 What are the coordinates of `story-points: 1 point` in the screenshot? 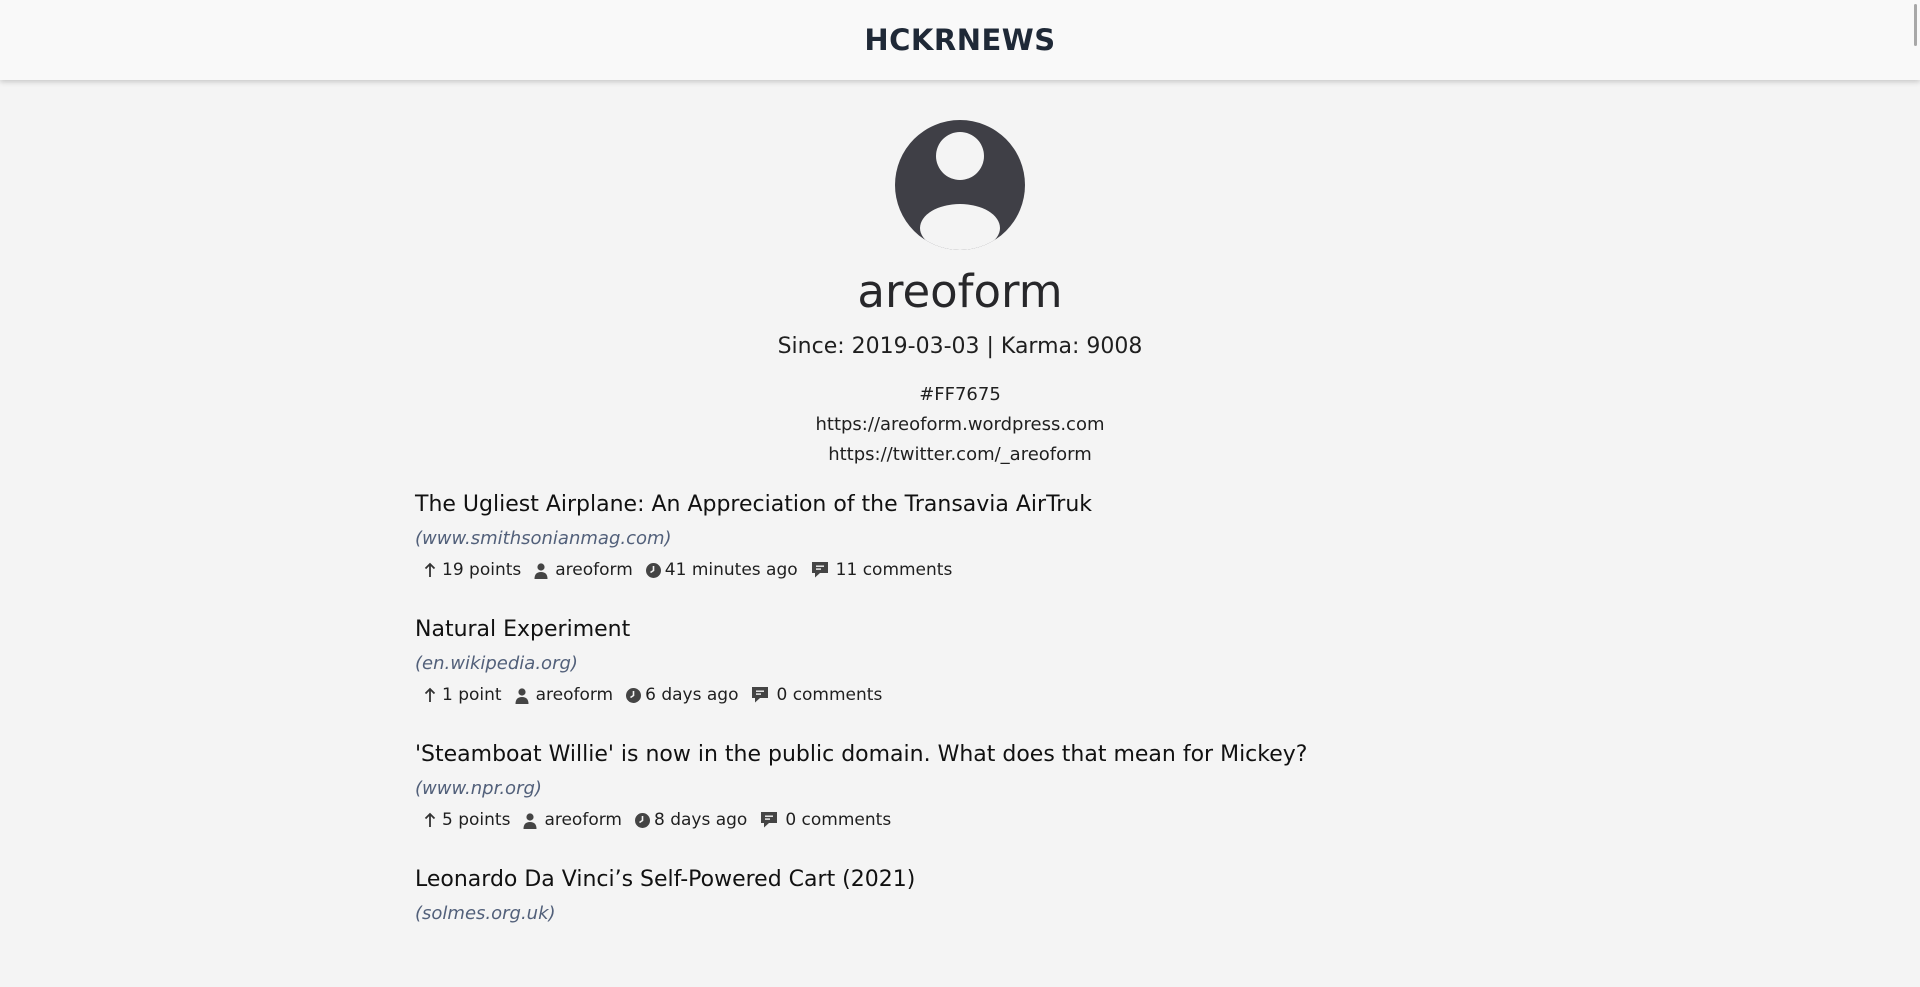 It's located at (463, 695).